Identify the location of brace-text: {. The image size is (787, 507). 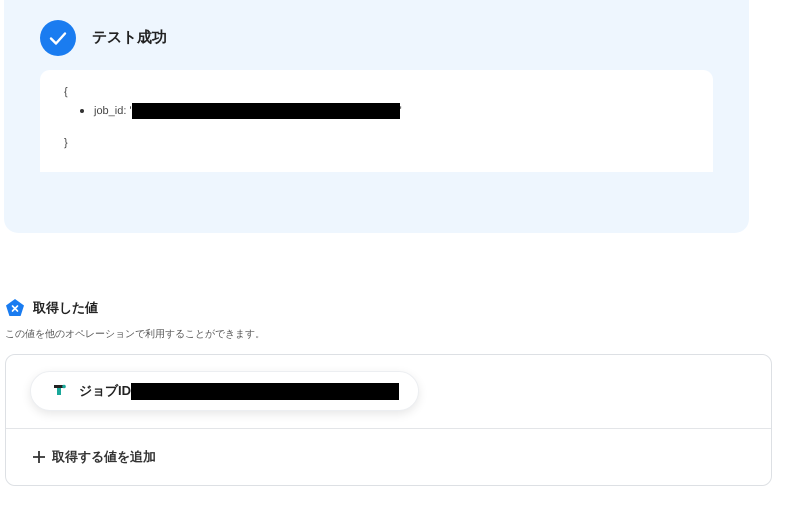
(66, 92).